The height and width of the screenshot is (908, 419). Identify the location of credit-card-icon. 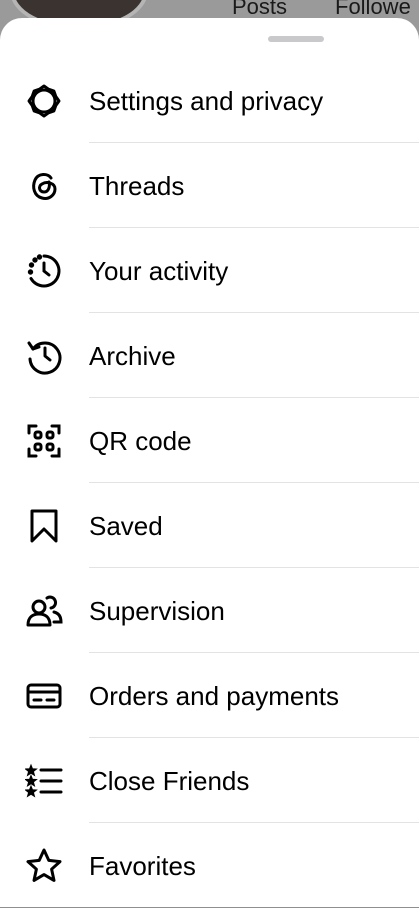
(44, 696).